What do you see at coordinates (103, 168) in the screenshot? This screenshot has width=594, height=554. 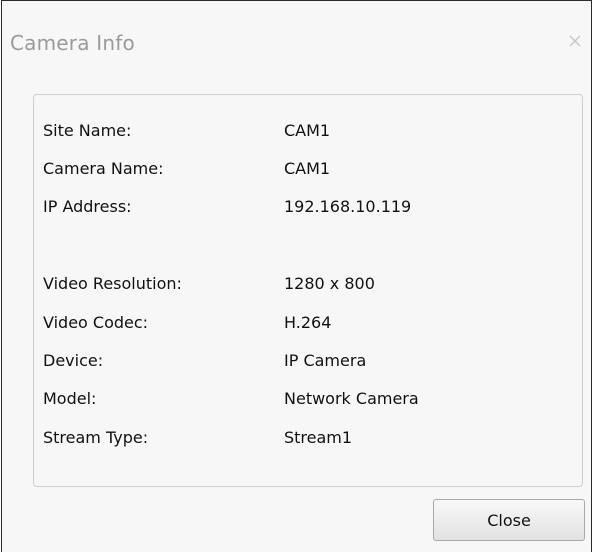 I see `camera-name-label: Camera Name:` at bounding box center [103, 168].